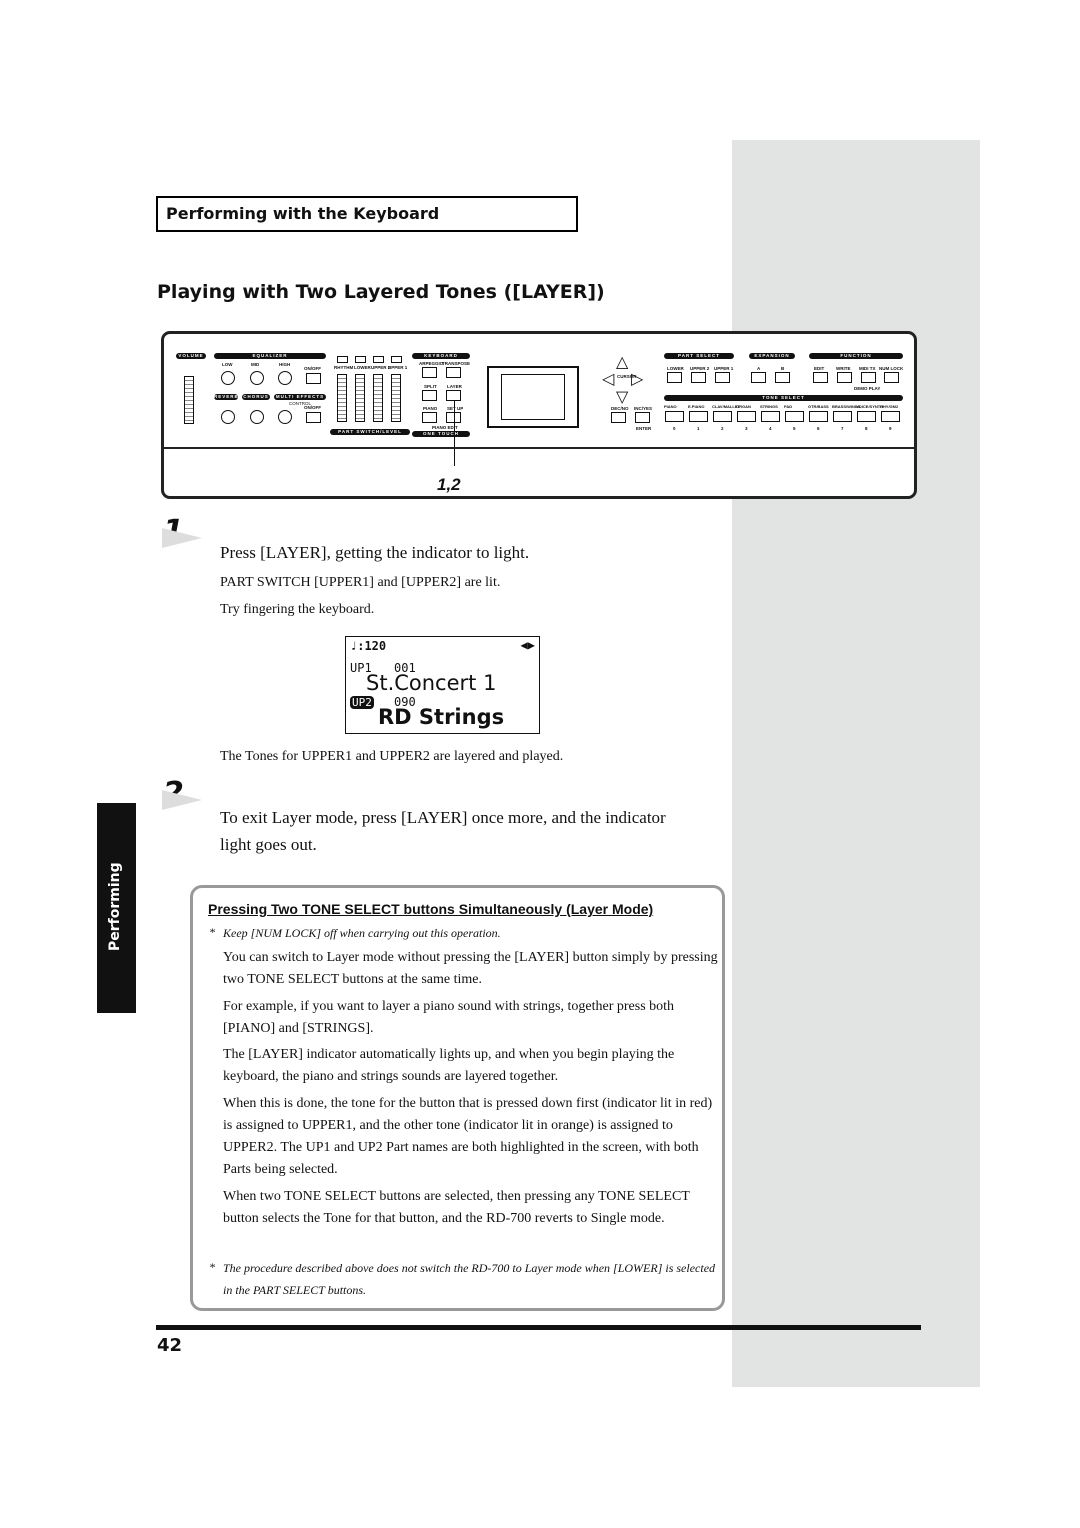 Image resolution: width=1080 pixels, height=1528 pixels. Describe the element at coordinates (228, 378) in the screenshot. I see `eq-low-knob` at that location.